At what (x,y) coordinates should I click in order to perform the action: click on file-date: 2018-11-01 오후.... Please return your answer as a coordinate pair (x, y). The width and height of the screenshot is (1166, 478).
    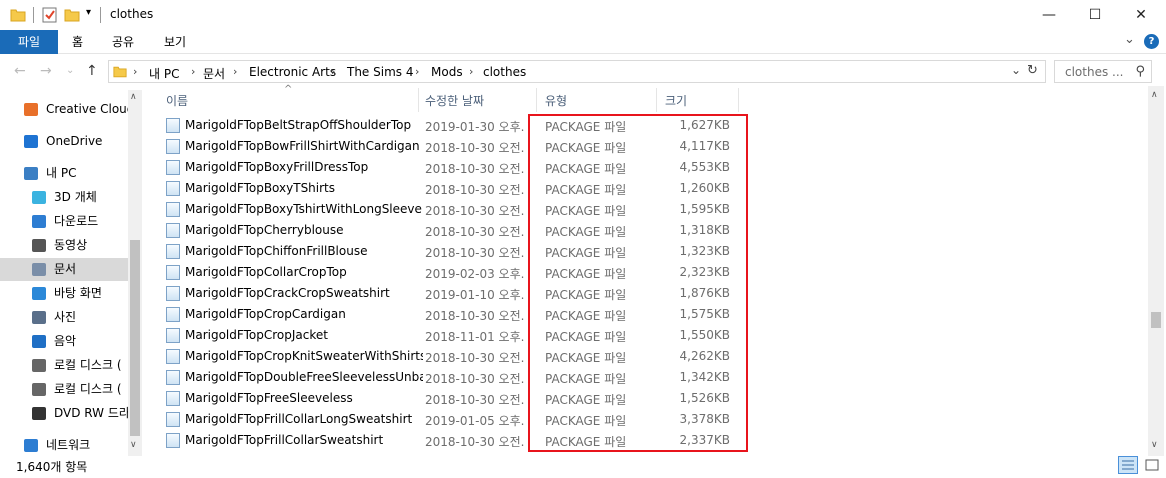
    Looking at the image, I should click on (475, 337).